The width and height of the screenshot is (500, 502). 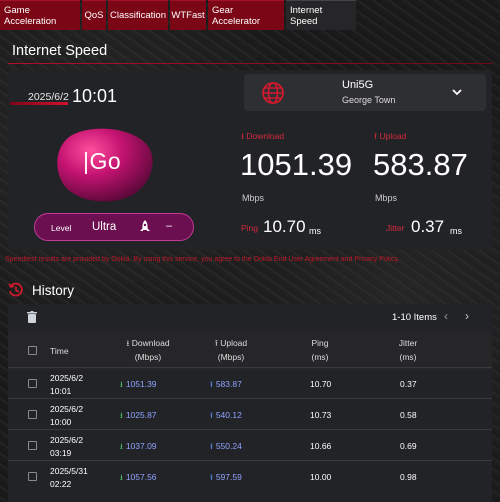 I want to click on chevron-down-icon, so click(x=457, y=92).